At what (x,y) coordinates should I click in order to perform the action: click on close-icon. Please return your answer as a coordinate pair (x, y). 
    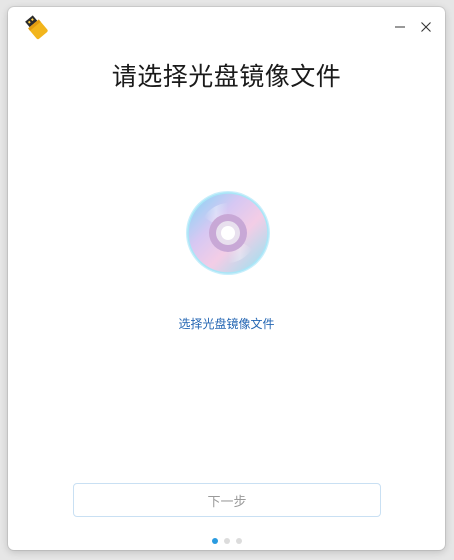
    Looking at the image, I should click on (426, 27).